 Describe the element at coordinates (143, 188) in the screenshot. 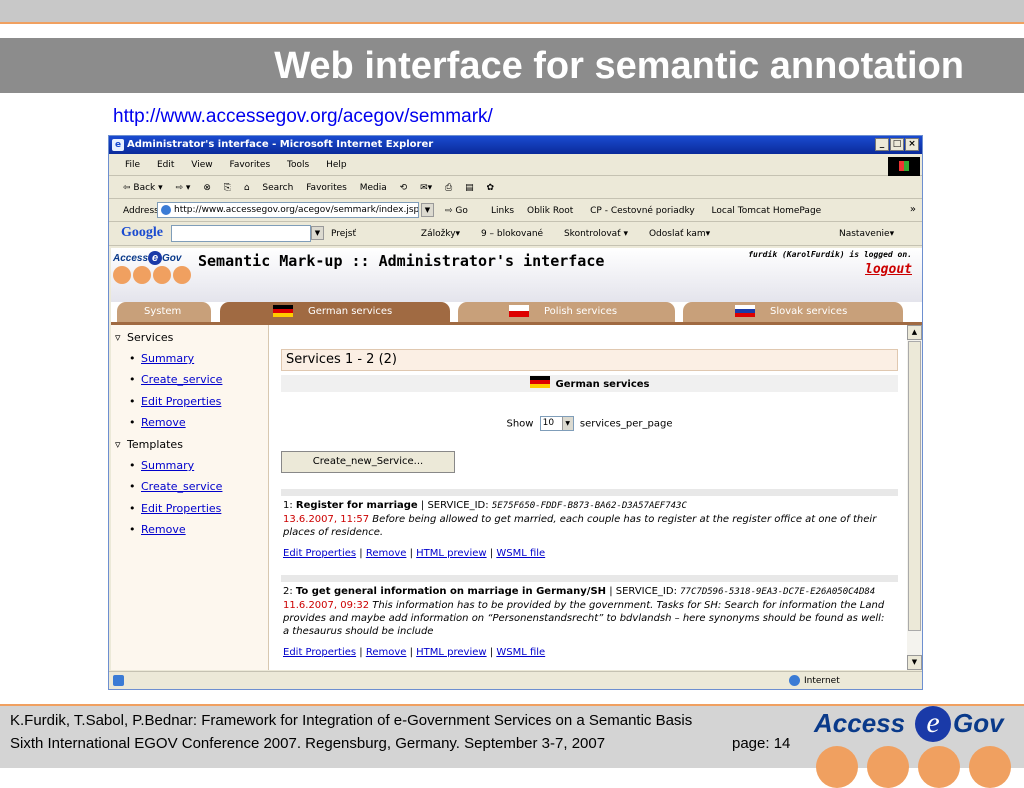

I see `back-button: ⇦ Back ▾` at that location.